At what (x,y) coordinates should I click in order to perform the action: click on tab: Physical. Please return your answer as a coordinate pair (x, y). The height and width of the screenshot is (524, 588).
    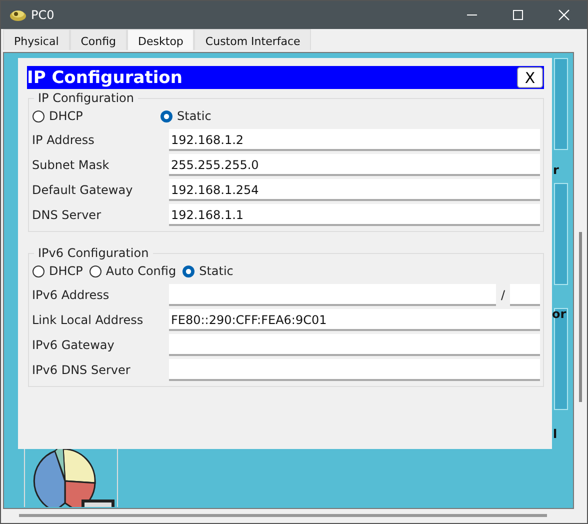
    Looking at the image, I should click on (36, 39).